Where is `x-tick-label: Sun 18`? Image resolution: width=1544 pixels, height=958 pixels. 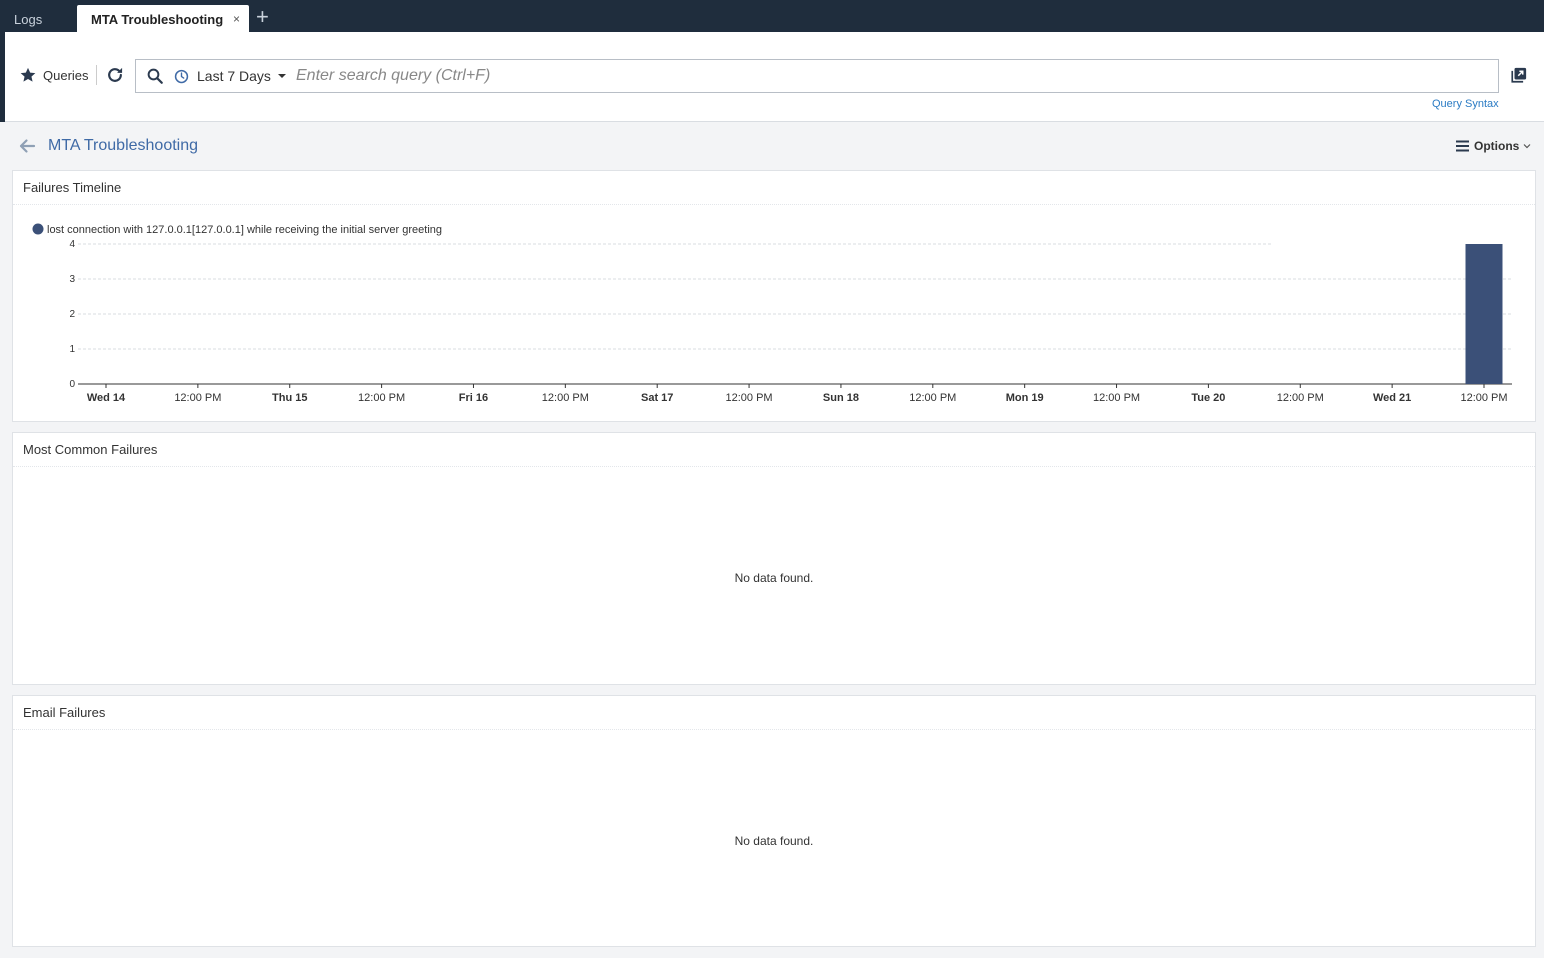 x-tick-label: Sun 18 is located at coordinates (841, 398).